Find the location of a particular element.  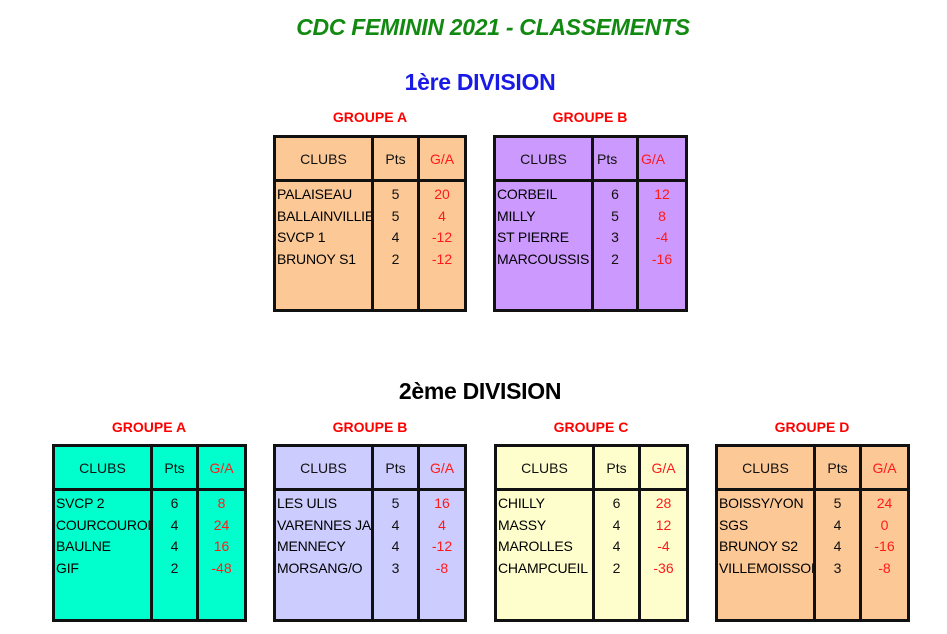

club-name: COURCOURONNES is located at coordinates (103, 524).